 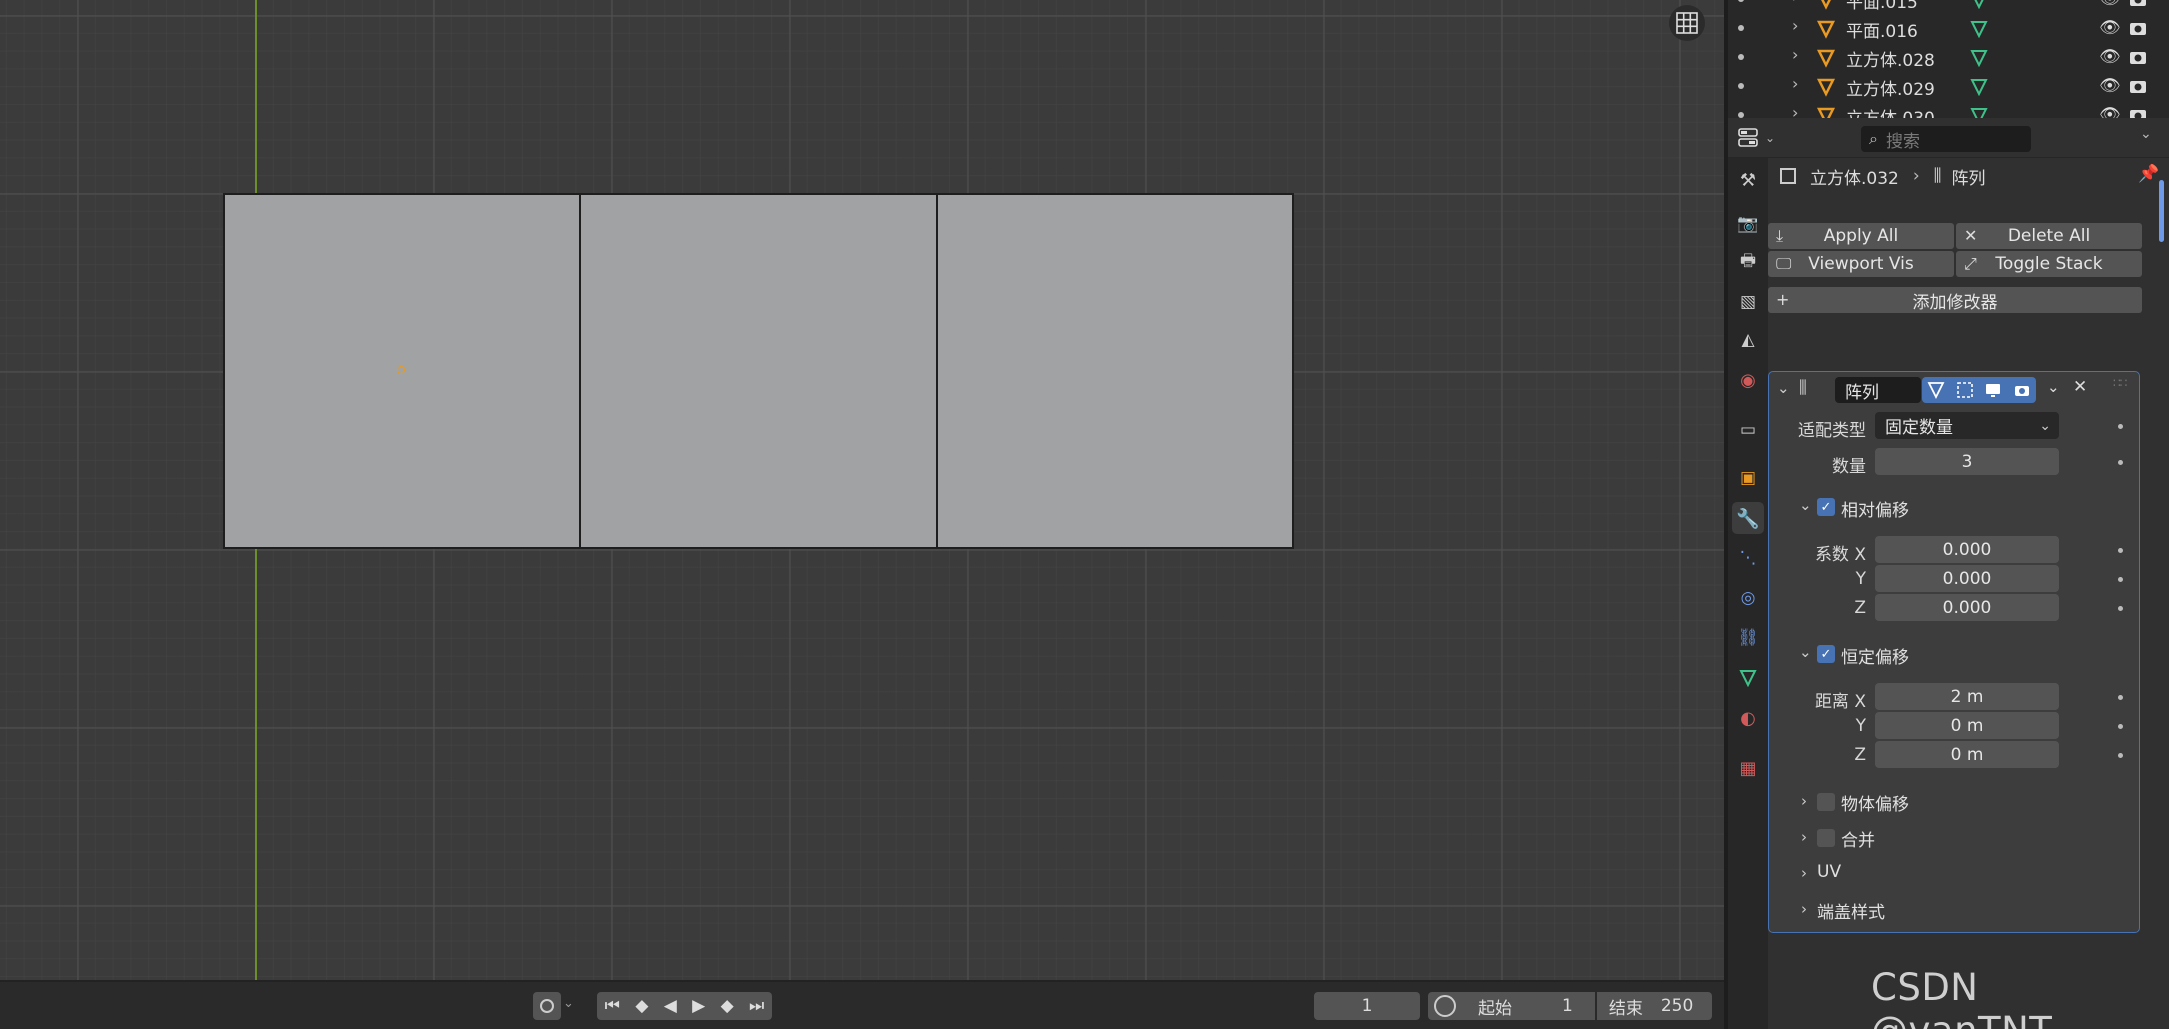 What do you see at coordinates (547, 1006) in the screenshot?
I see `keying-record-button` at bounding box center [547, 1006].